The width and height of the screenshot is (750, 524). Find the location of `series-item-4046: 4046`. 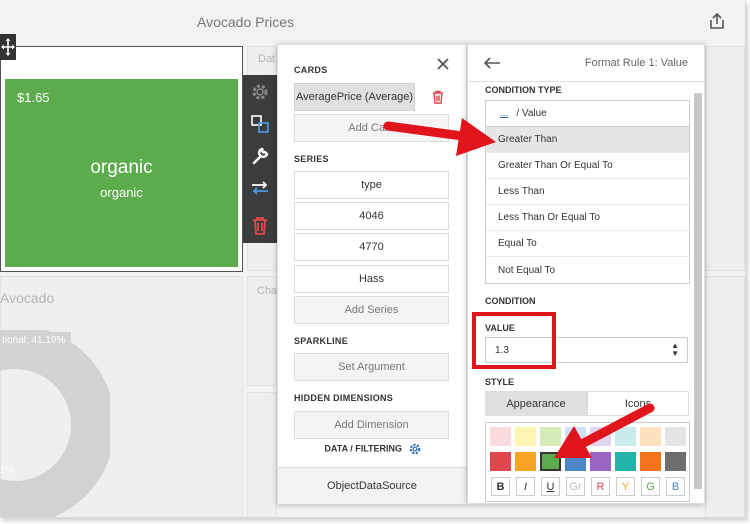

series-item-4046: 4046 is located at coordinates (371, 216).